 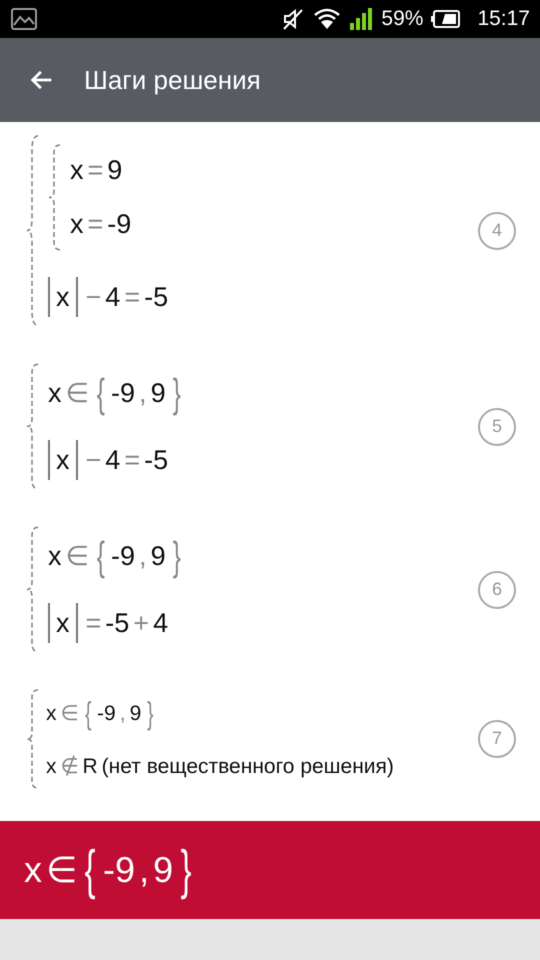 I want to click on gallery-icon, so click(x=24, y=19).